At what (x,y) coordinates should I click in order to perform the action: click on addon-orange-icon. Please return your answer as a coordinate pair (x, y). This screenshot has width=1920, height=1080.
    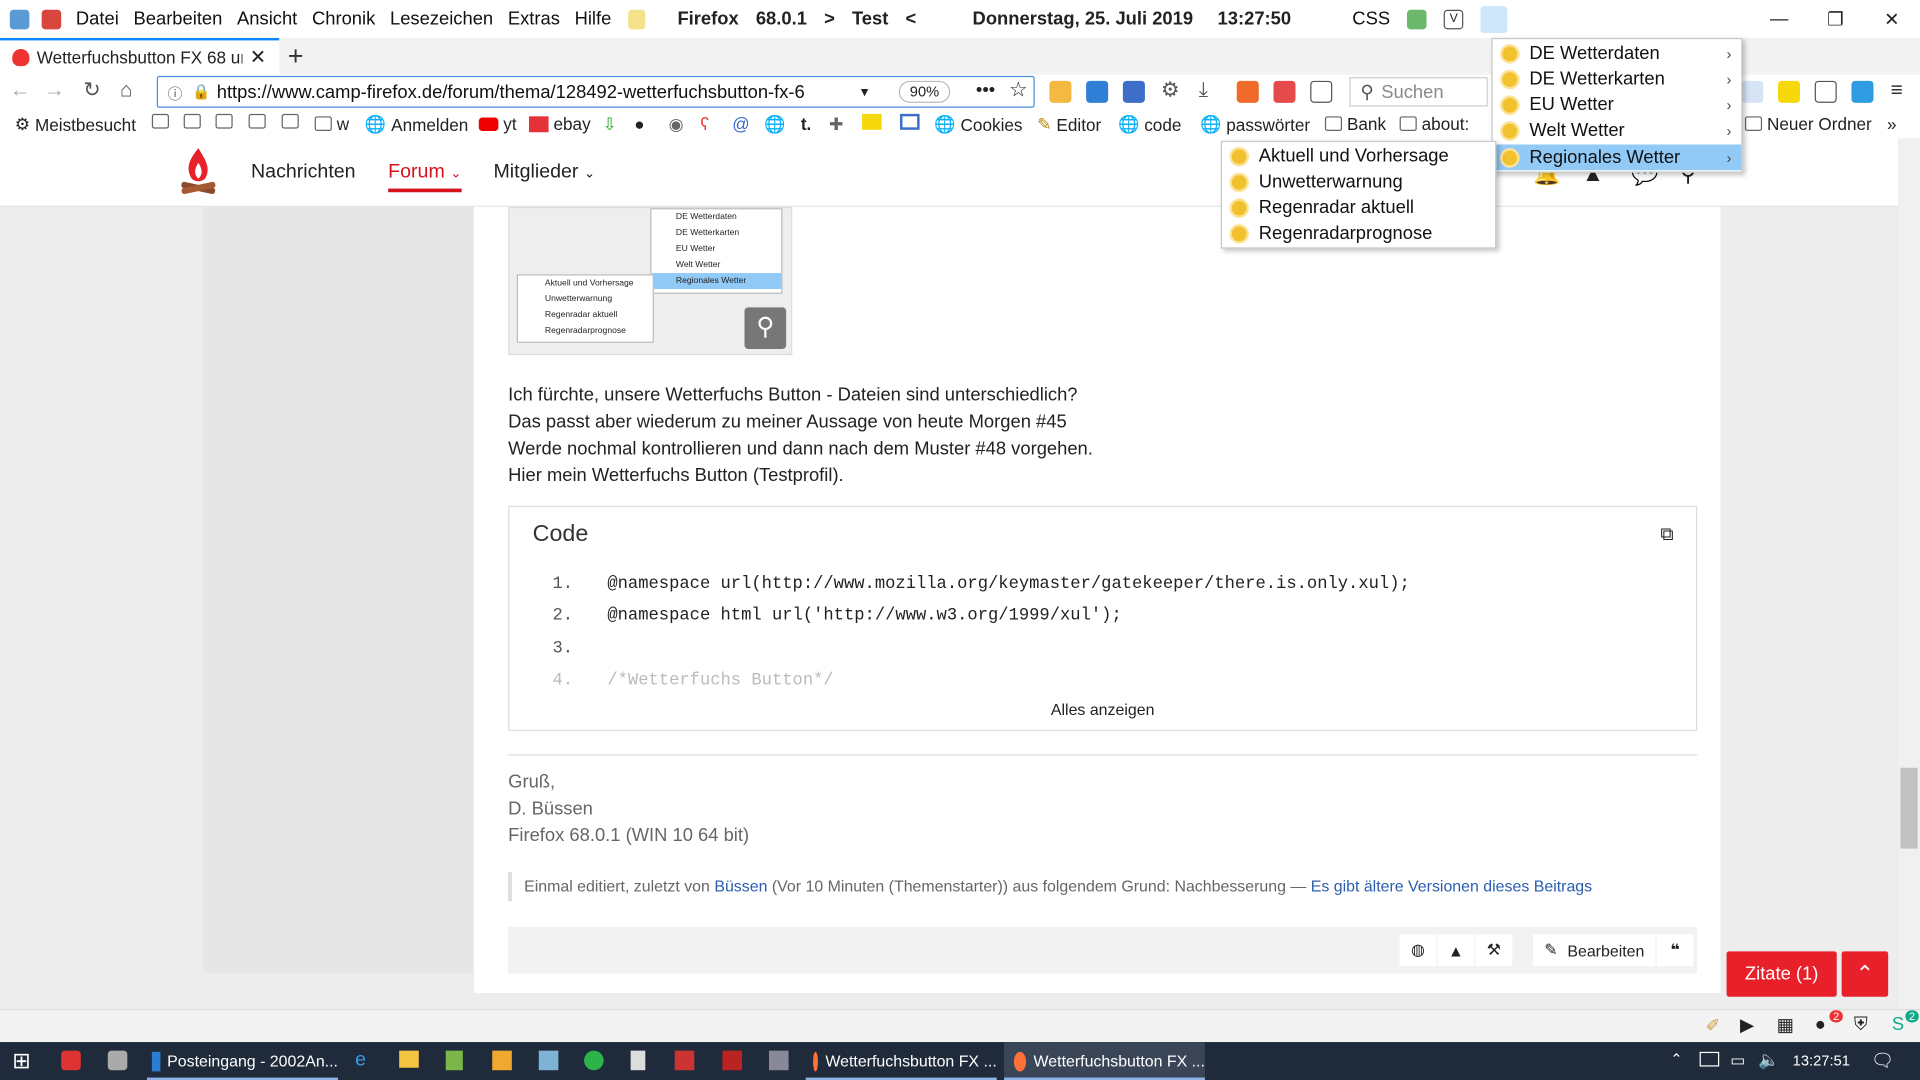
    Looking at the image, I should click on (1247, 91).